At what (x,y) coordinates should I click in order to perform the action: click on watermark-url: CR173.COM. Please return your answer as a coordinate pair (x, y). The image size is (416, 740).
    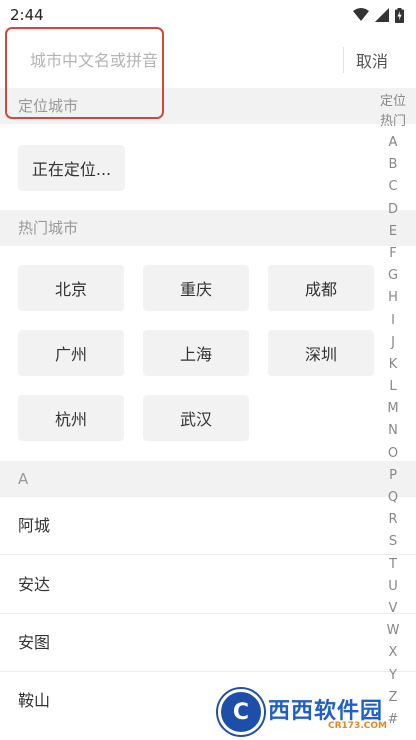
    Looking at the image, I should click on (357, 726).